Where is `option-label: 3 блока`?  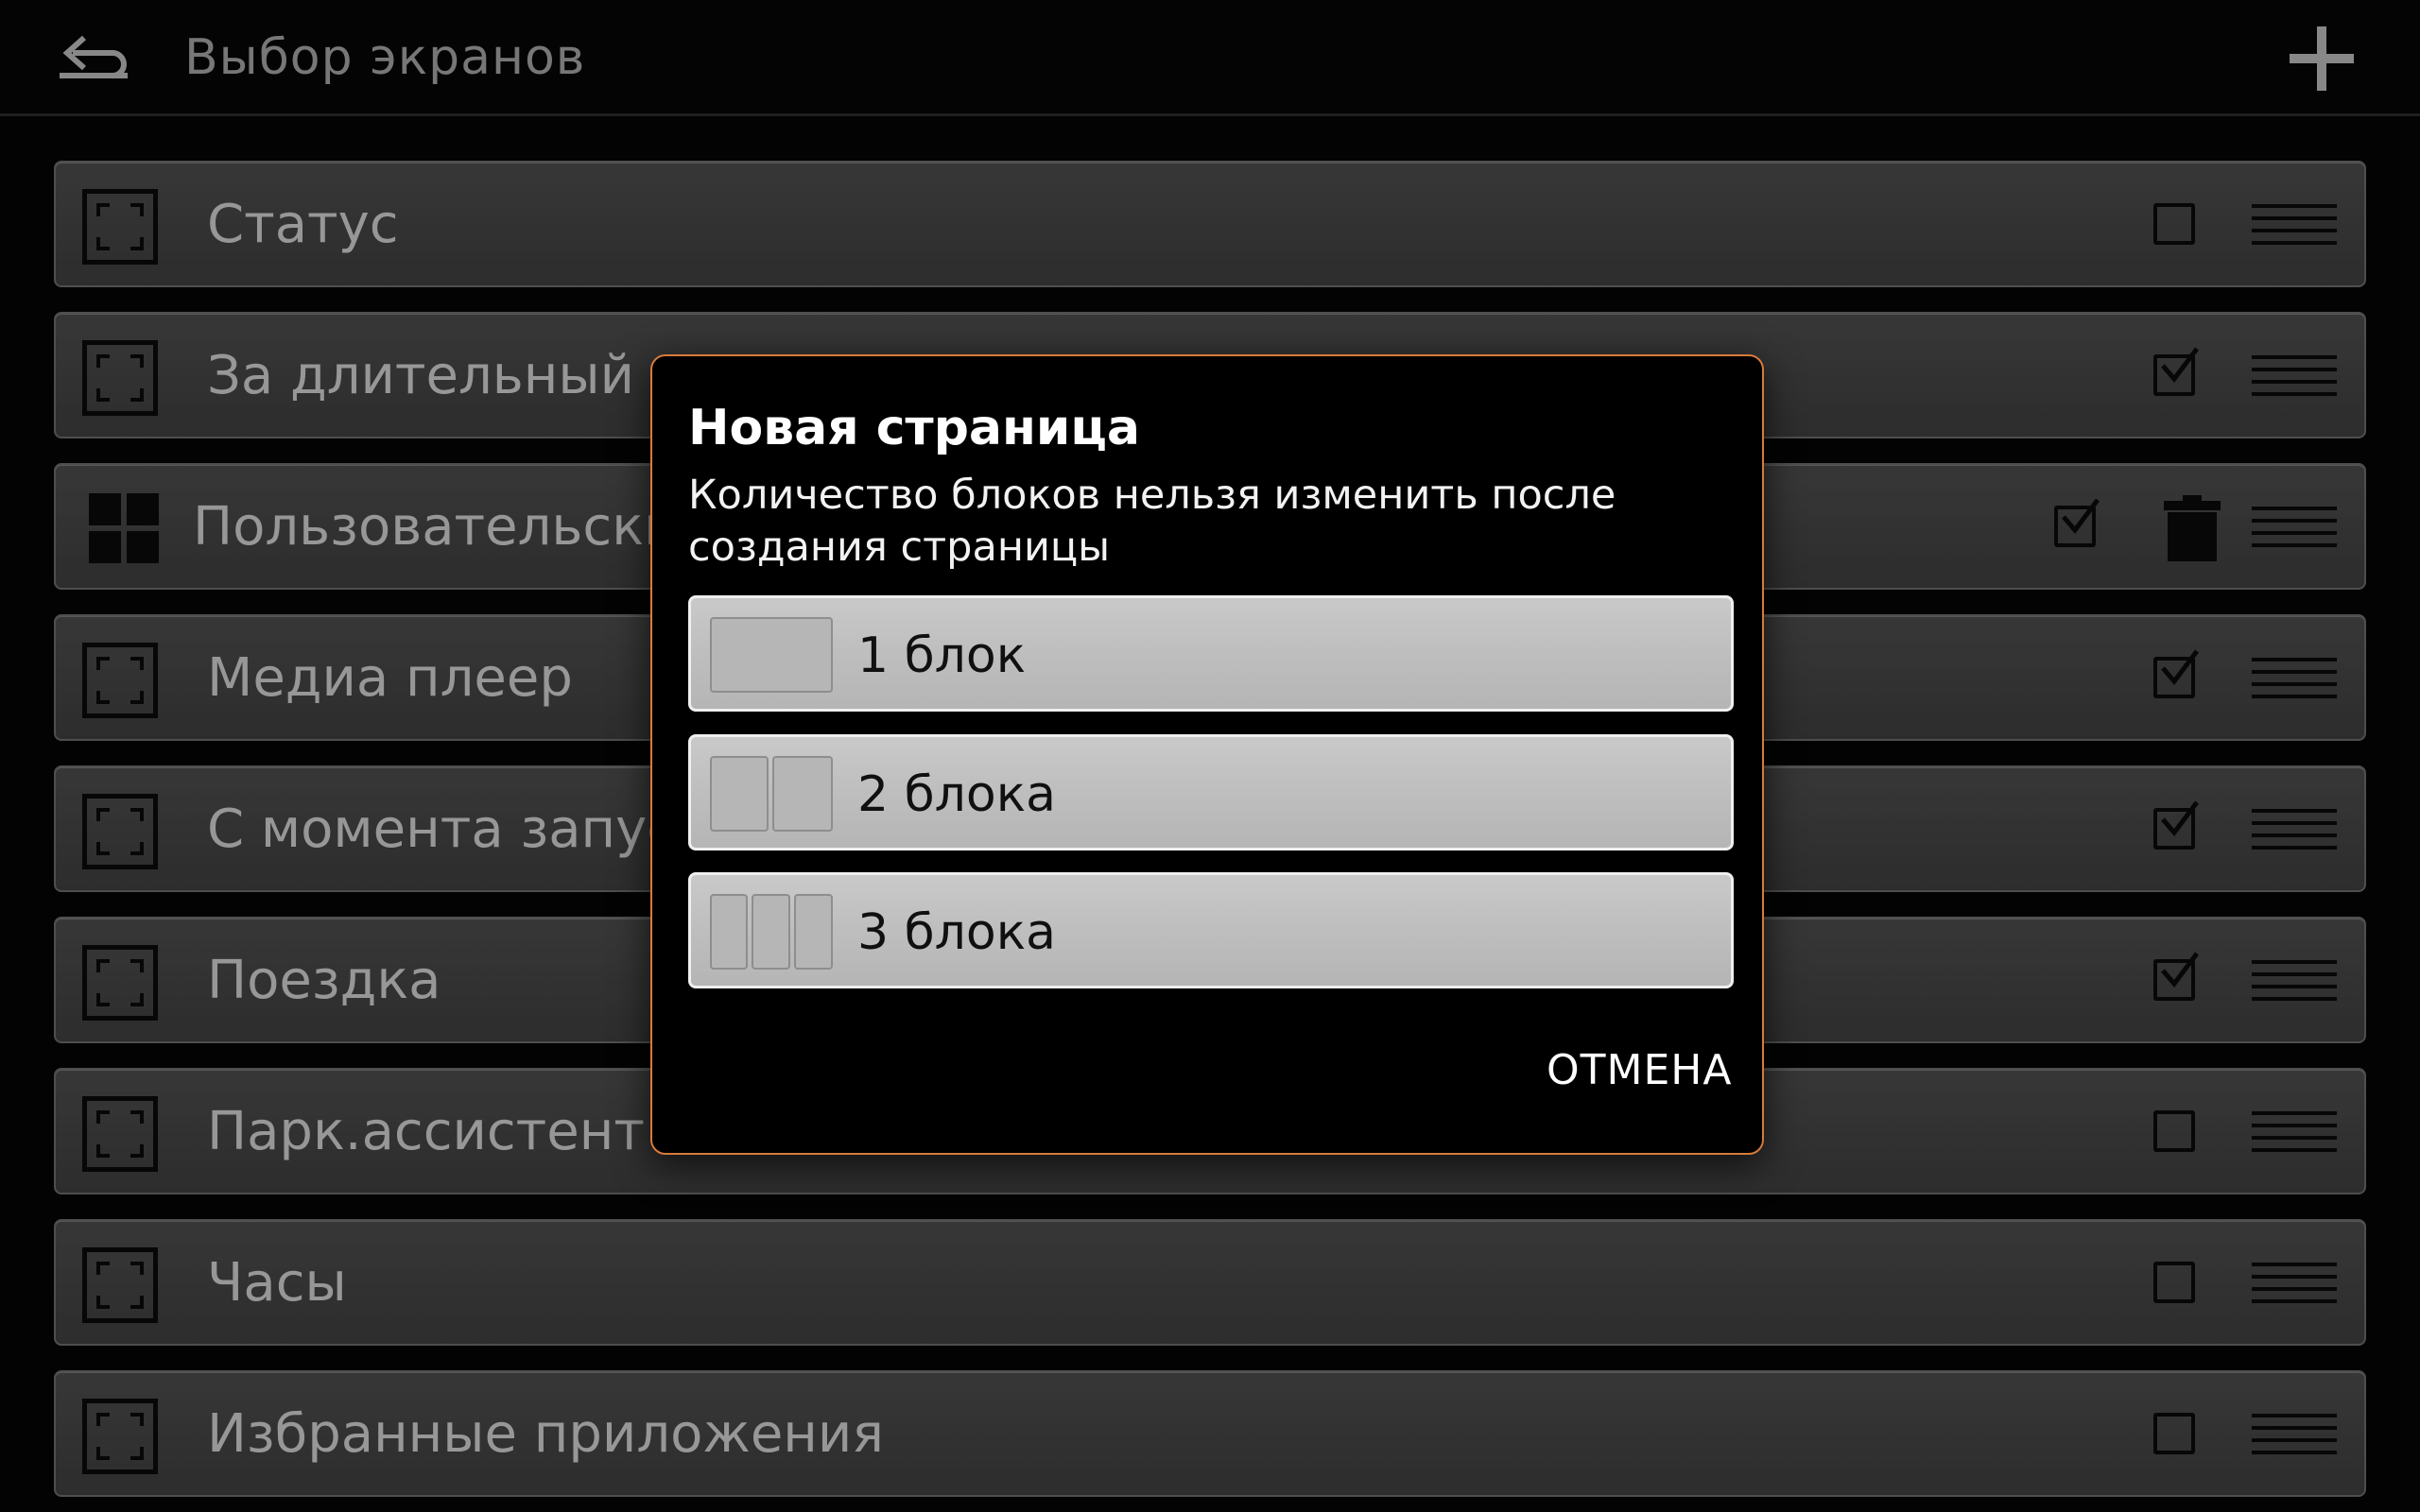 option-label: 3 блока is located at coordinates (957, 932).